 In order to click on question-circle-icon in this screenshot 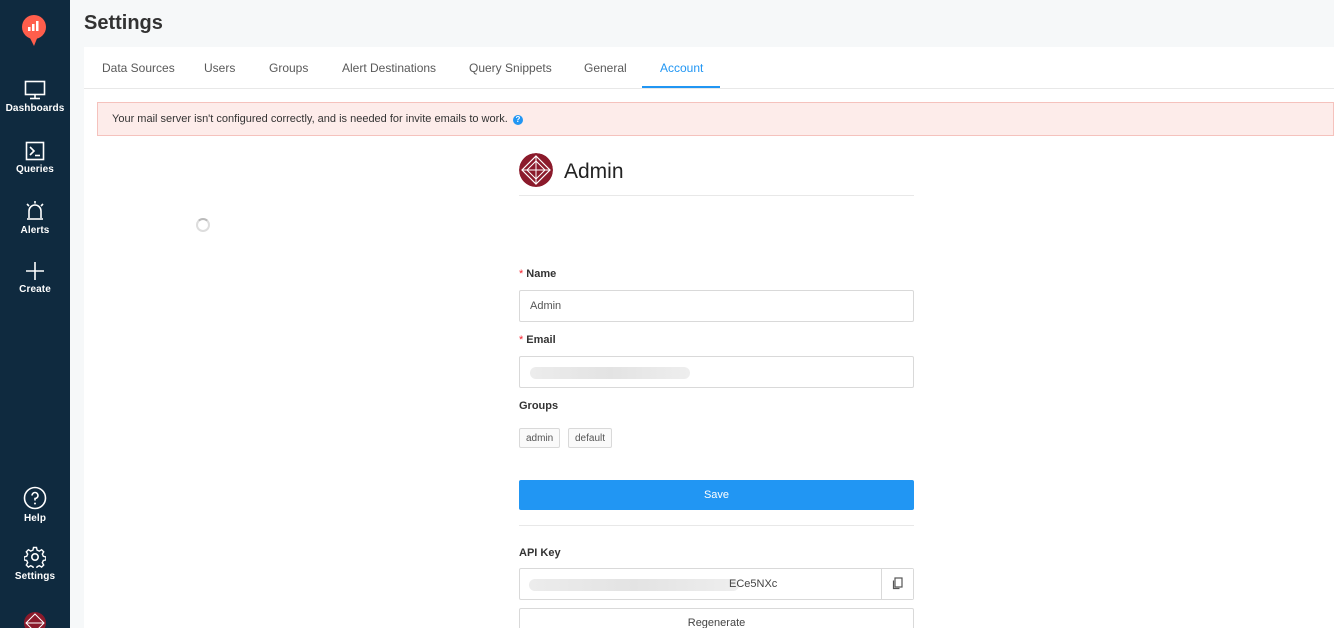, I will do `click(35, 498)`.